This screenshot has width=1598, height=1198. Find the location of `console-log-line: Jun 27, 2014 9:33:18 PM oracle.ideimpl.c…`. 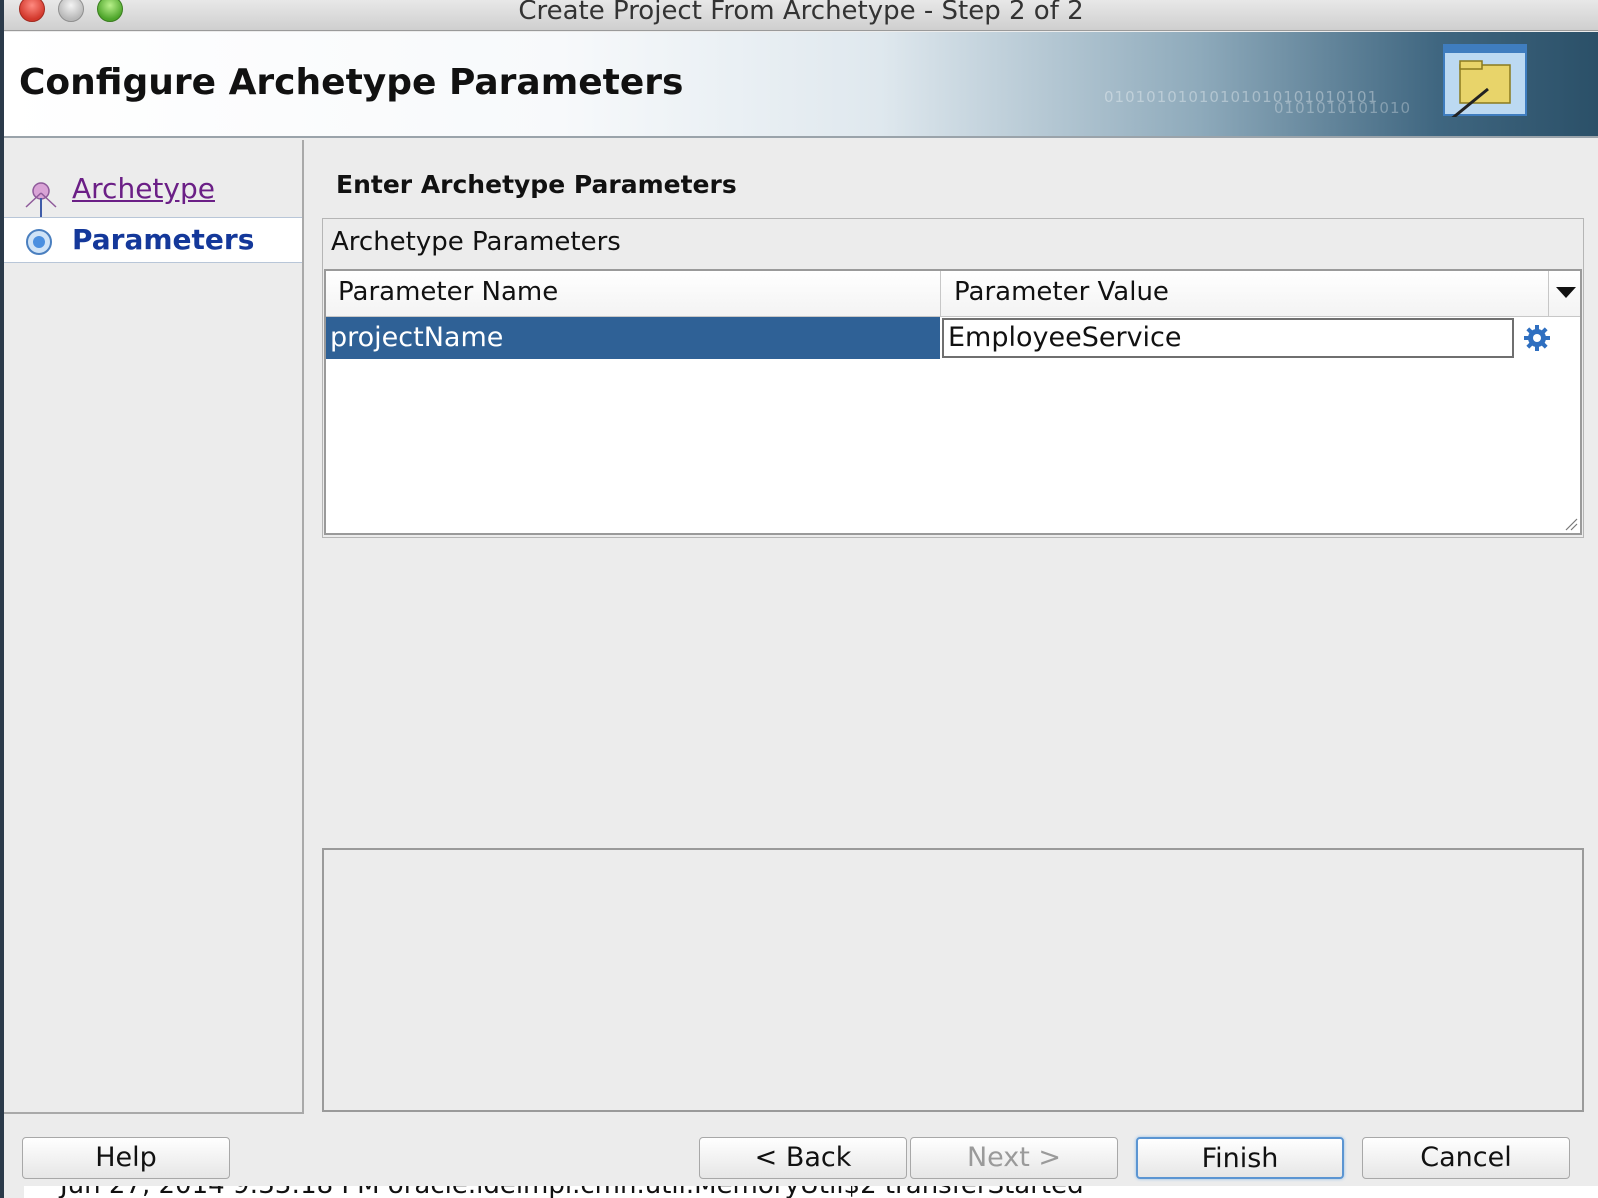

console-log-line: Jun 27, 2014 9:33:18 PM oracle.ideimpl.c… is located at coordinates (572, 1192).